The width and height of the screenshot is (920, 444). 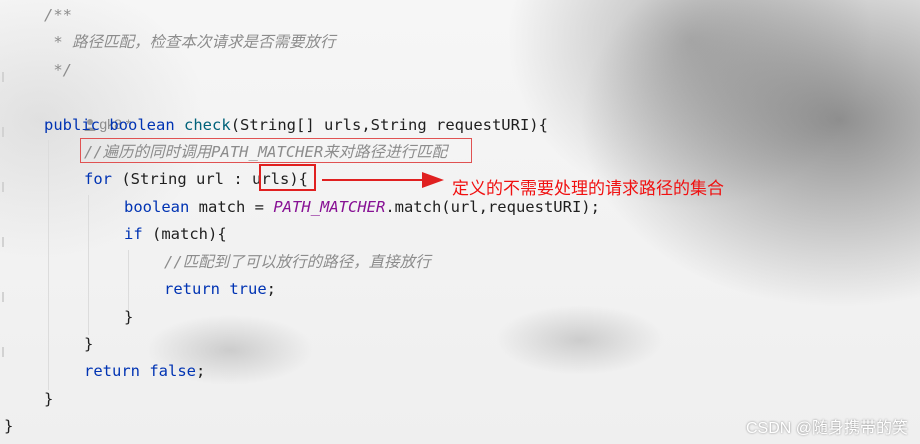 What do you see at coordinates (58, 70) in the screenshot?
I see `code-line-3: */` at bounding box center [58, 70].